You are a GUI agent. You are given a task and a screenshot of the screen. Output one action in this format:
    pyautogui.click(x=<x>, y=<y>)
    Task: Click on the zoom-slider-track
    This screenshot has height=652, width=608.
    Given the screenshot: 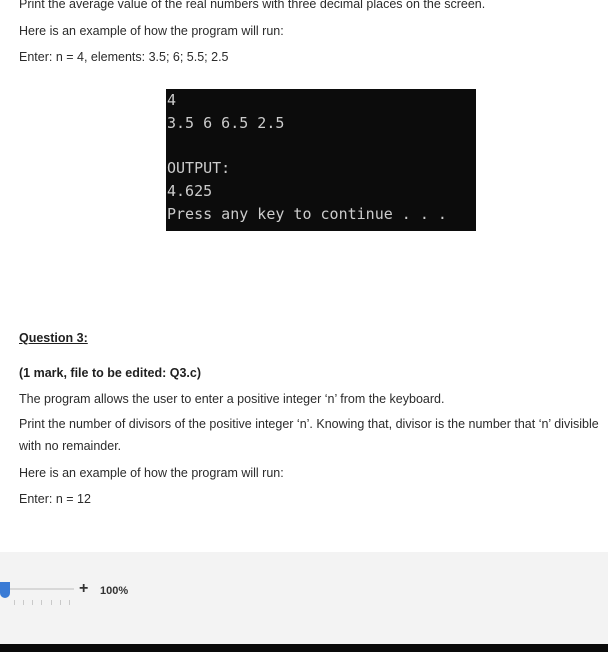 What is the action you would take?
    pyautogui.click(x=41, y=589)
    